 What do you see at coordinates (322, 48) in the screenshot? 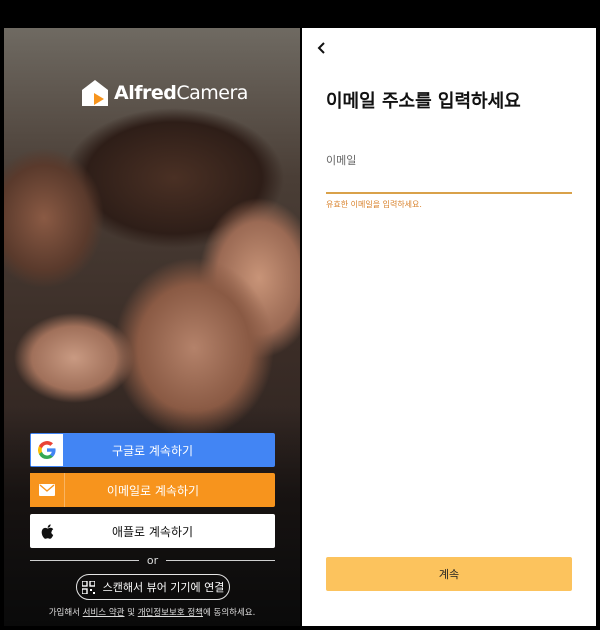
I see `back-arrow-icon` at bounding box center [322, 48].